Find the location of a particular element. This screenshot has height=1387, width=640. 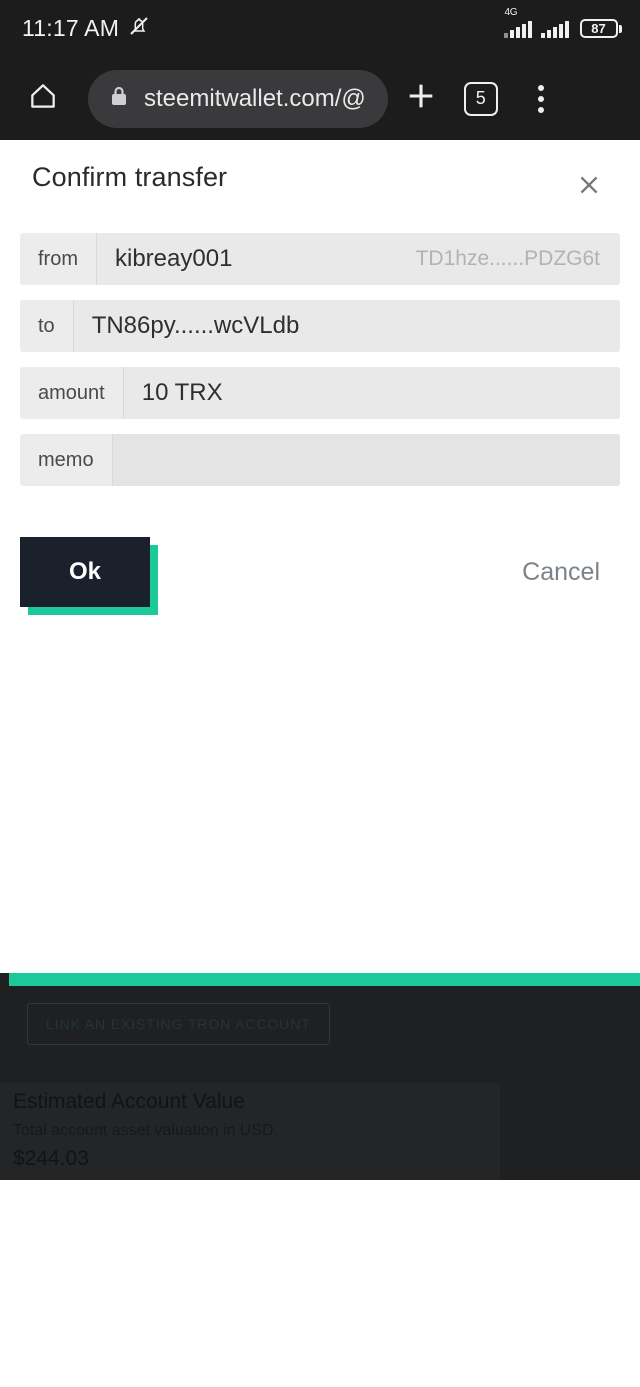

plus-icon is located at coordinates (421, 98).